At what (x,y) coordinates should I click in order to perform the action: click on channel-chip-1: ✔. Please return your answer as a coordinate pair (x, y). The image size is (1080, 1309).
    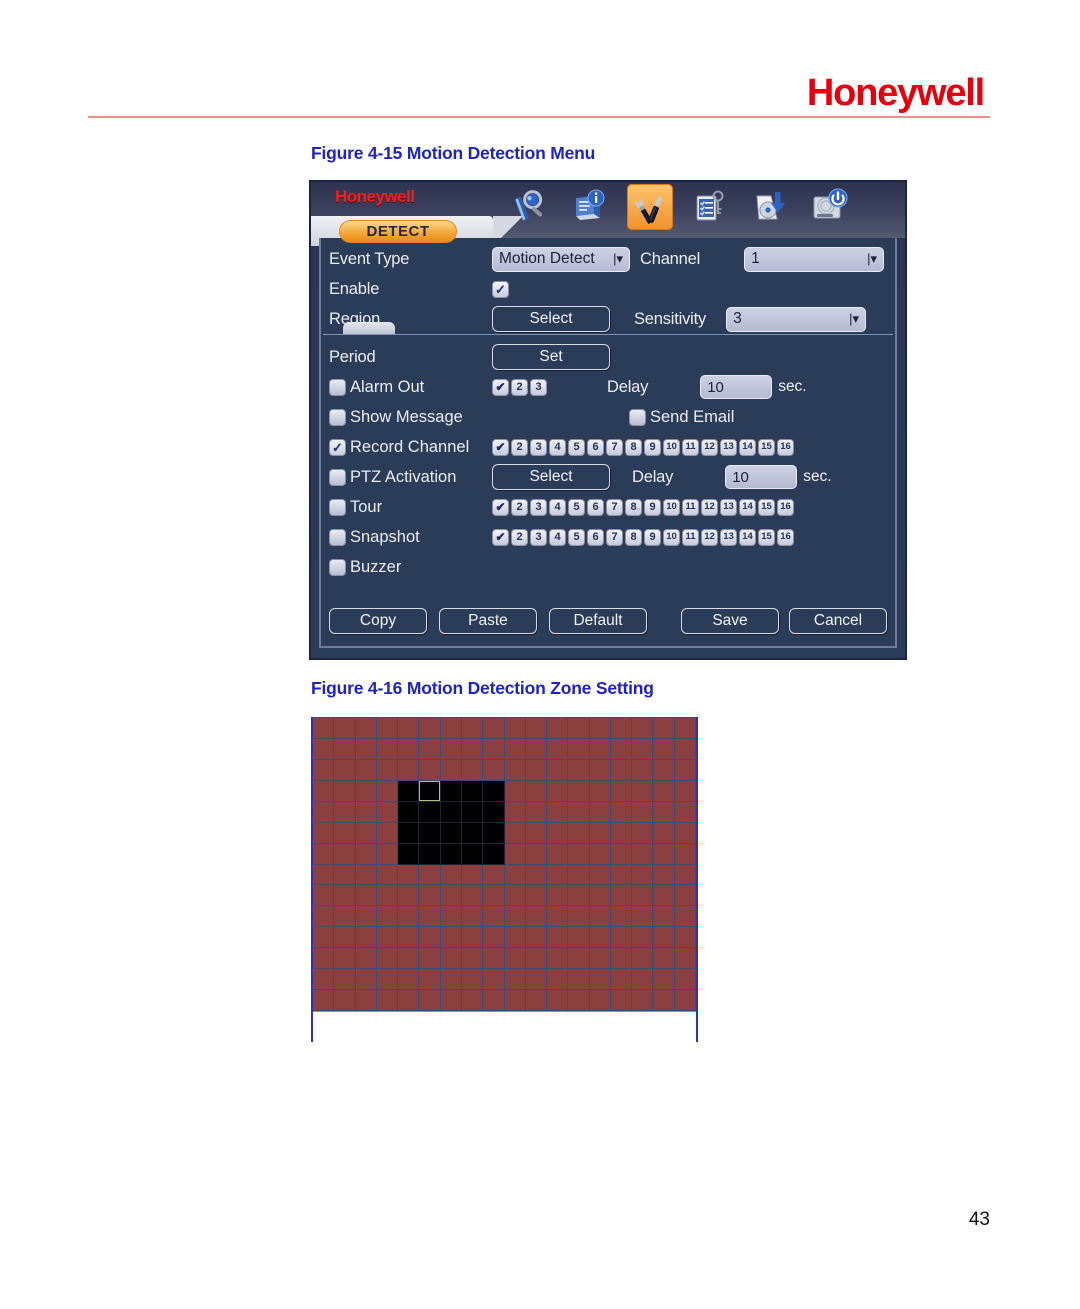
    Looking at the image, I should click on (500, 537).